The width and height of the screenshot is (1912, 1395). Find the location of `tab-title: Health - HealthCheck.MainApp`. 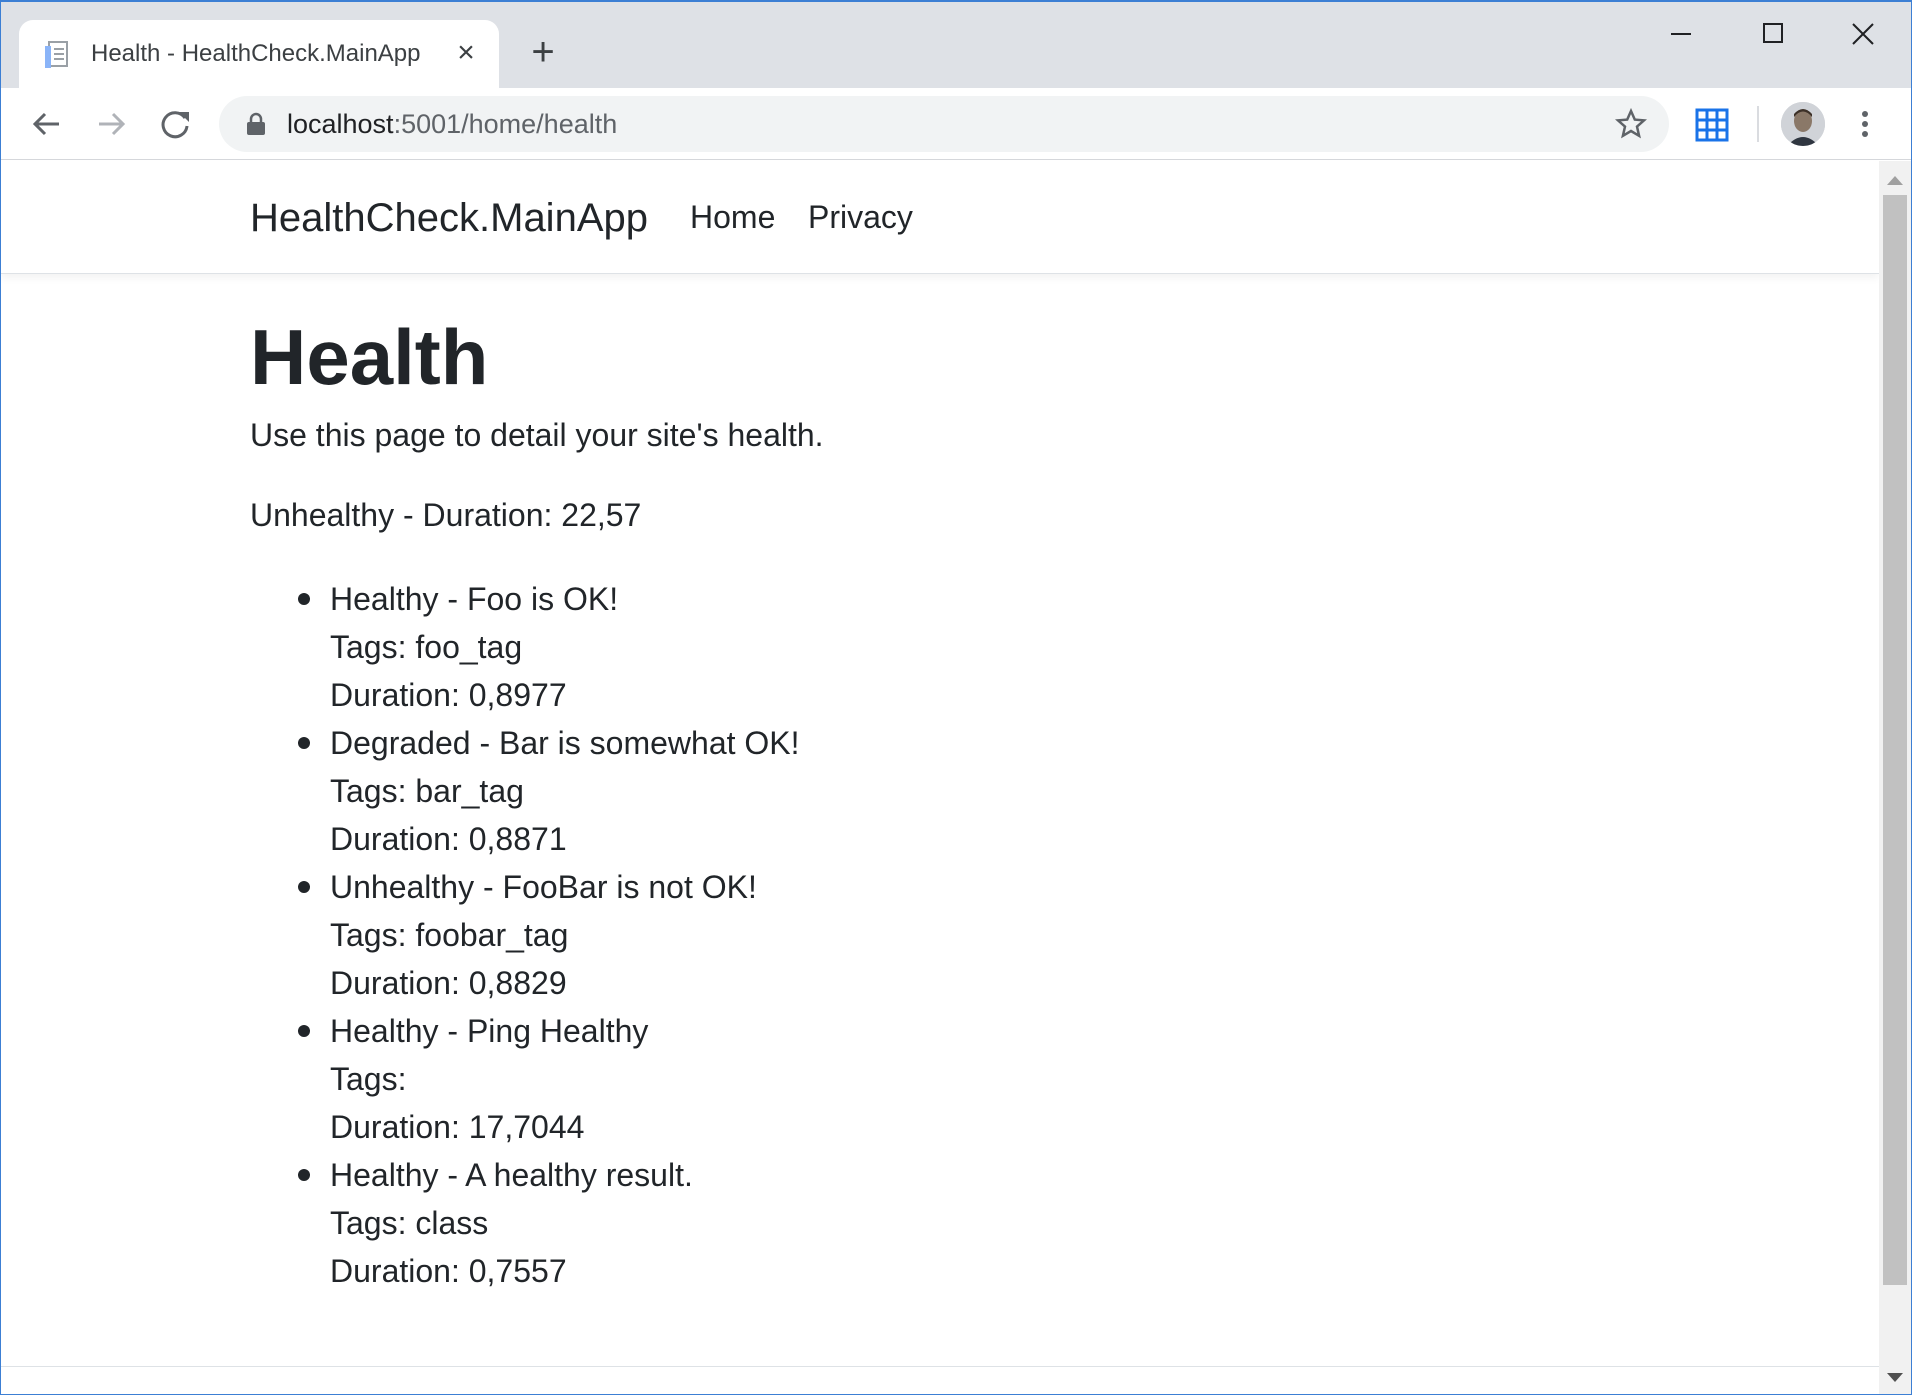

tab-title: Health - HealthCheck.MainApp is located at coordinates (256, 53).